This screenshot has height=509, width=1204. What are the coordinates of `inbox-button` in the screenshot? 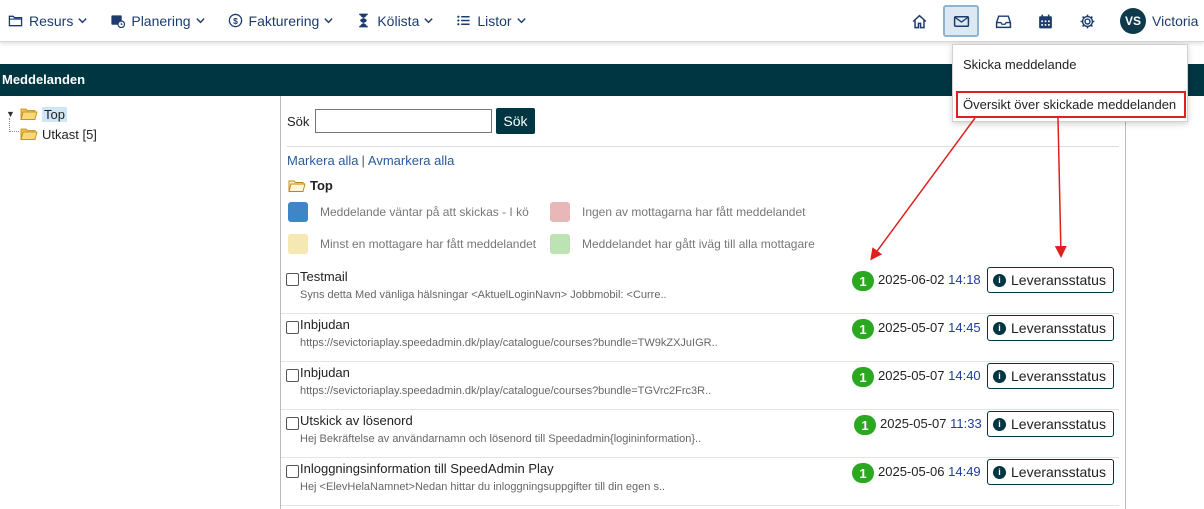 It's located at (1003, 21).